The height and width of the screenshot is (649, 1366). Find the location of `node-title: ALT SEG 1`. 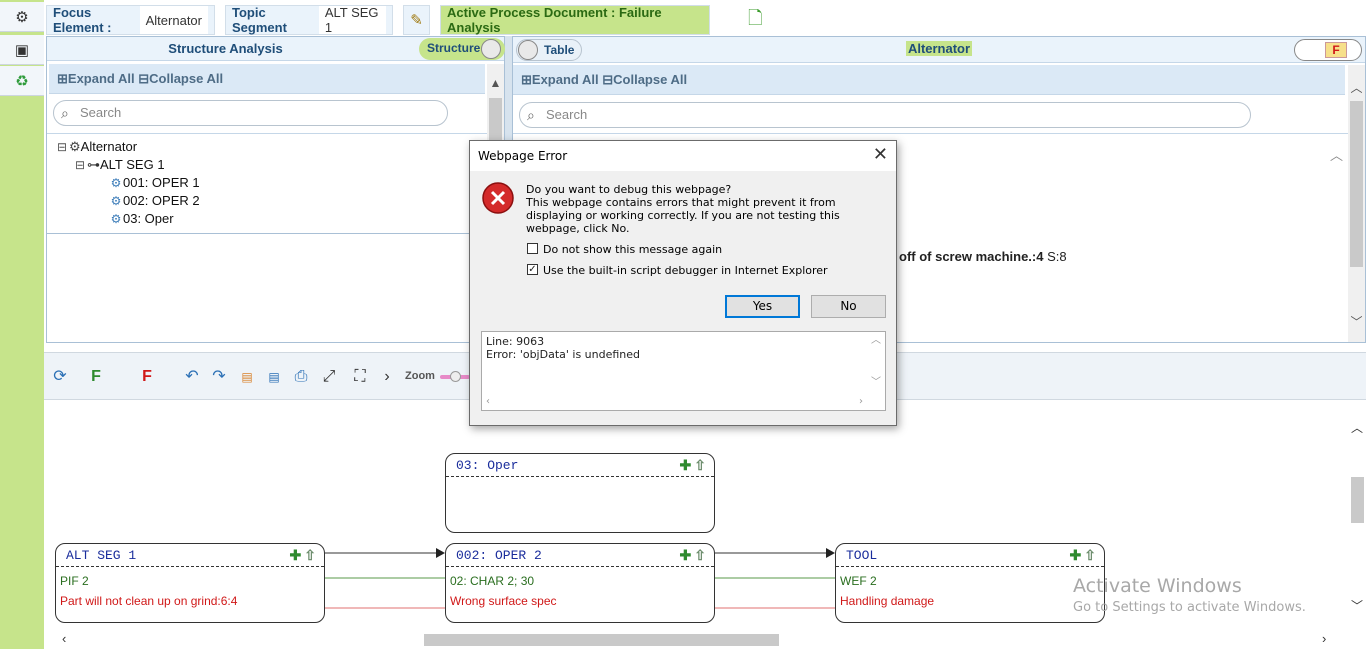

node-title: ALT SEG 1 is located at coordinates (101, 555).